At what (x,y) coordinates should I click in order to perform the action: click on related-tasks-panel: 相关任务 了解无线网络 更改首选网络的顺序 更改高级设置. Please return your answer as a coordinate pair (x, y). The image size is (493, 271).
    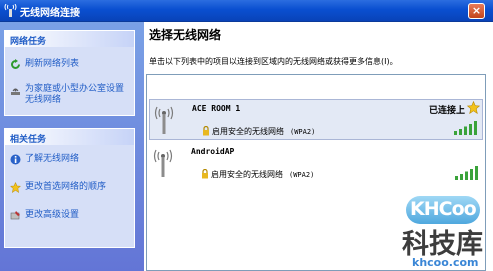
    Looking at the image, I should click on (69, 188).